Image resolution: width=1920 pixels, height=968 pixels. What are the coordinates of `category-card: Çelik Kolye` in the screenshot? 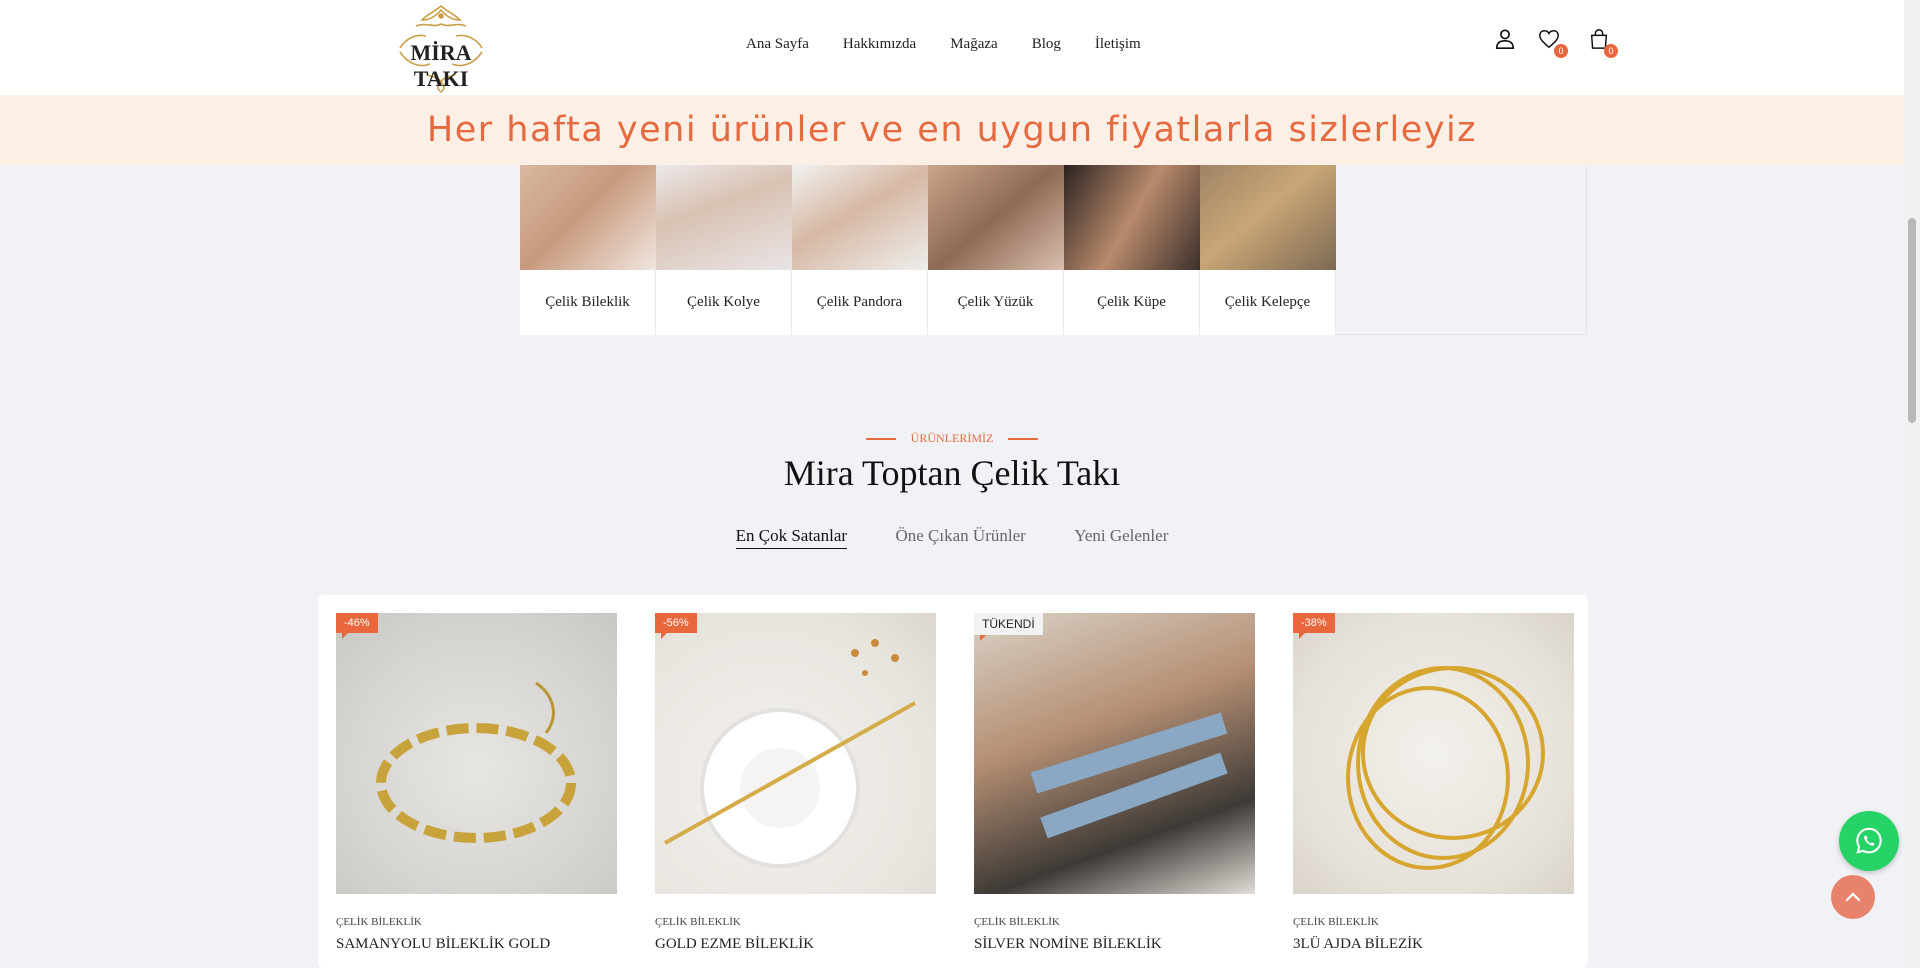 It's located at (724, 250).